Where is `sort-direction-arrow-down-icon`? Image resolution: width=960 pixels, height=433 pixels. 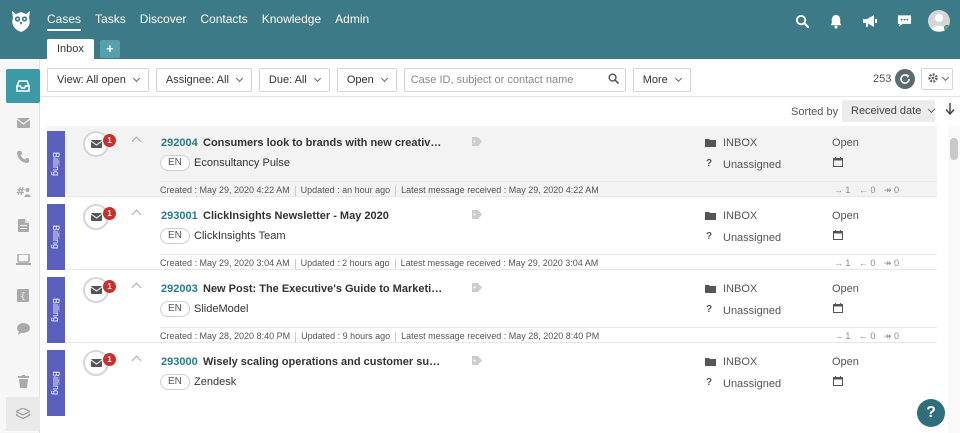 sort-direction-arrow-down-icon is located at coordinates (950, 110).